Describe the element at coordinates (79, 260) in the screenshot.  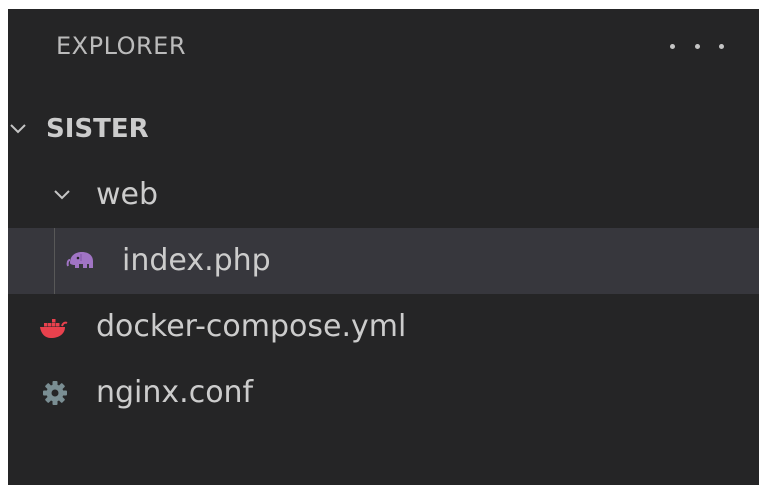
I see `php-elephant-icon` at that location.